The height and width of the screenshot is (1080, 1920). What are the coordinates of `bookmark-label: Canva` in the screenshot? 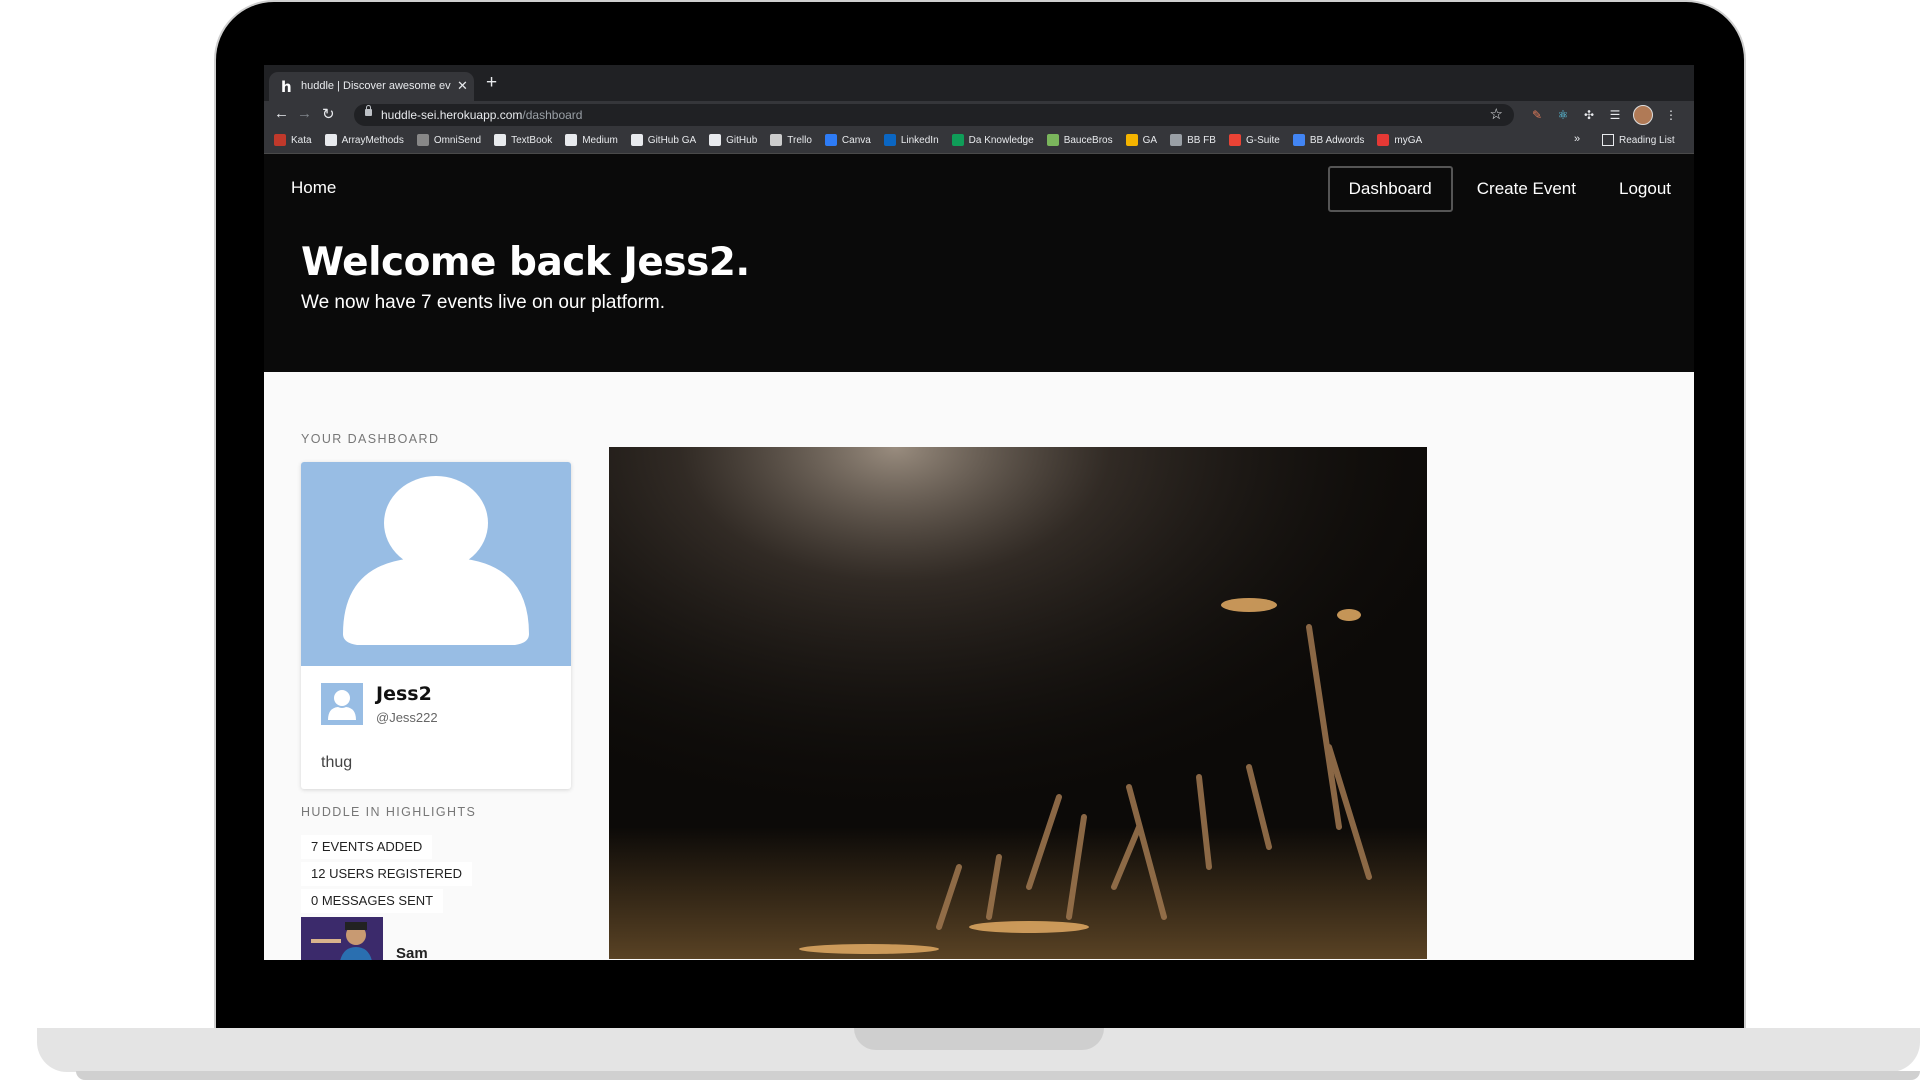 It's located at (856, 140).